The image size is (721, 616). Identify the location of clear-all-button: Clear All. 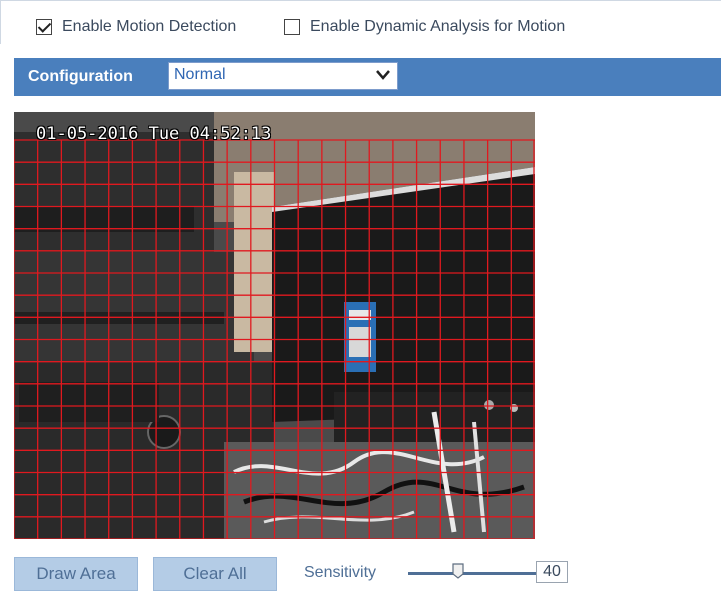
(215, 574).